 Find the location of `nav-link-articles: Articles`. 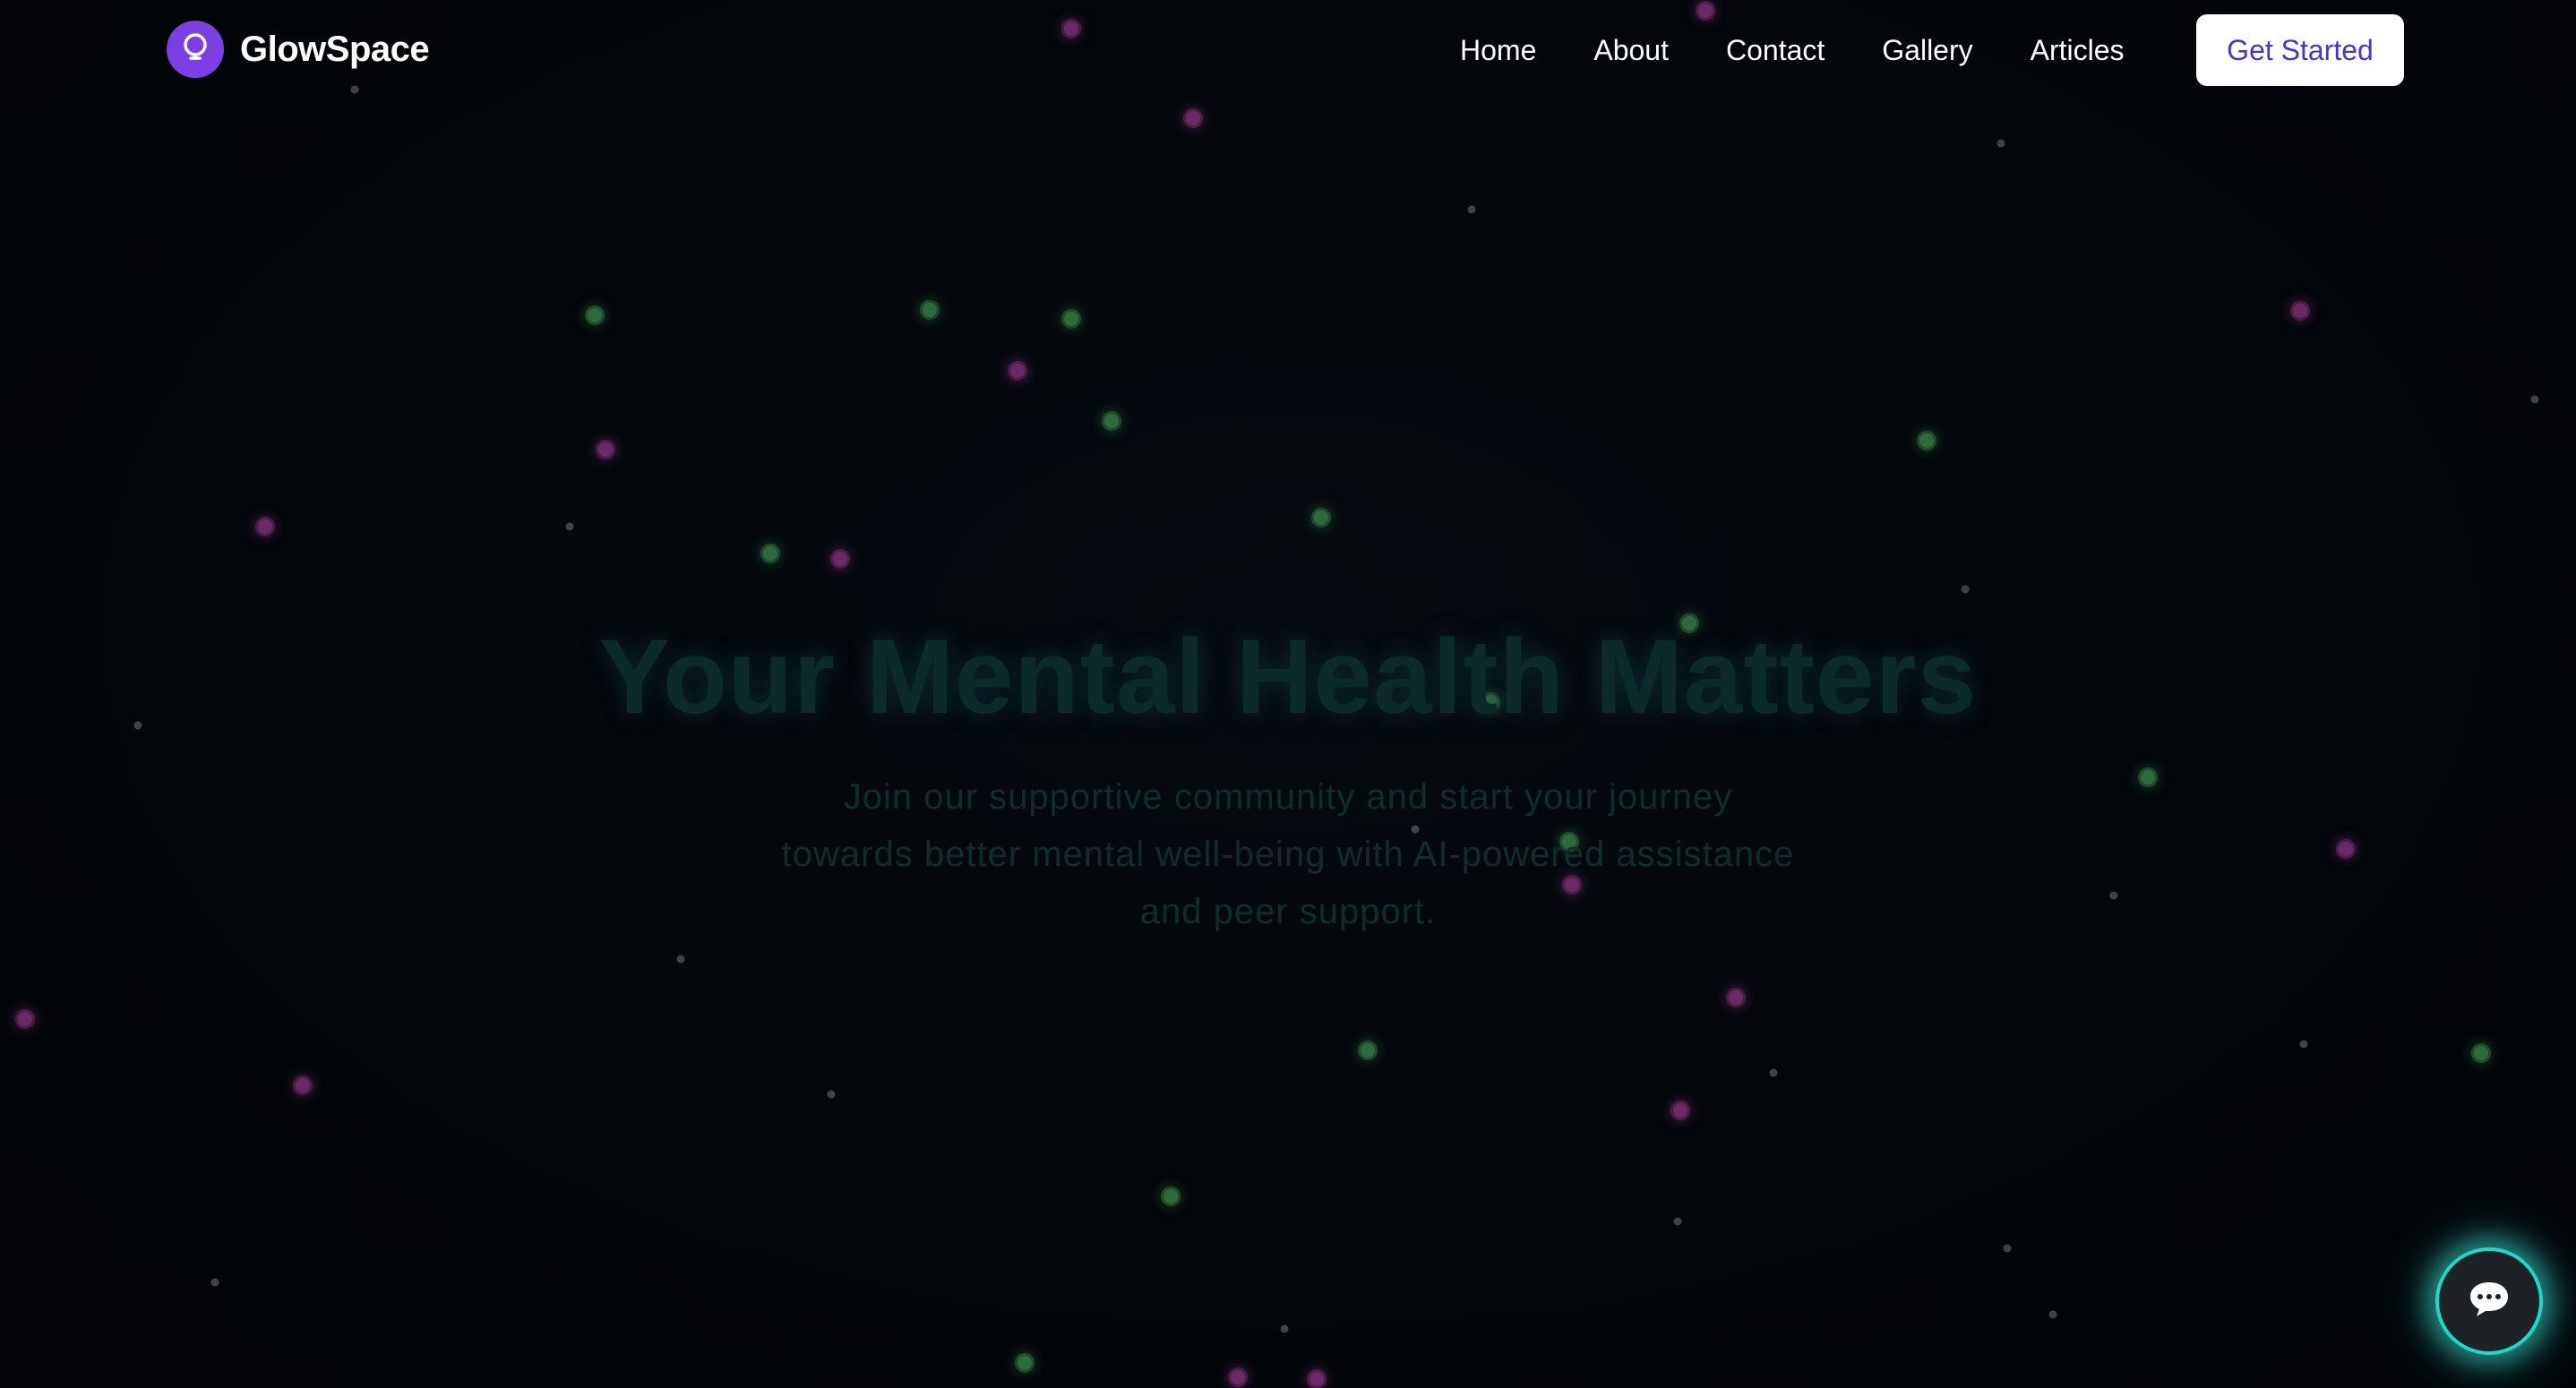

nav-link-articles: Articles is located at coordinates (2078, 50).